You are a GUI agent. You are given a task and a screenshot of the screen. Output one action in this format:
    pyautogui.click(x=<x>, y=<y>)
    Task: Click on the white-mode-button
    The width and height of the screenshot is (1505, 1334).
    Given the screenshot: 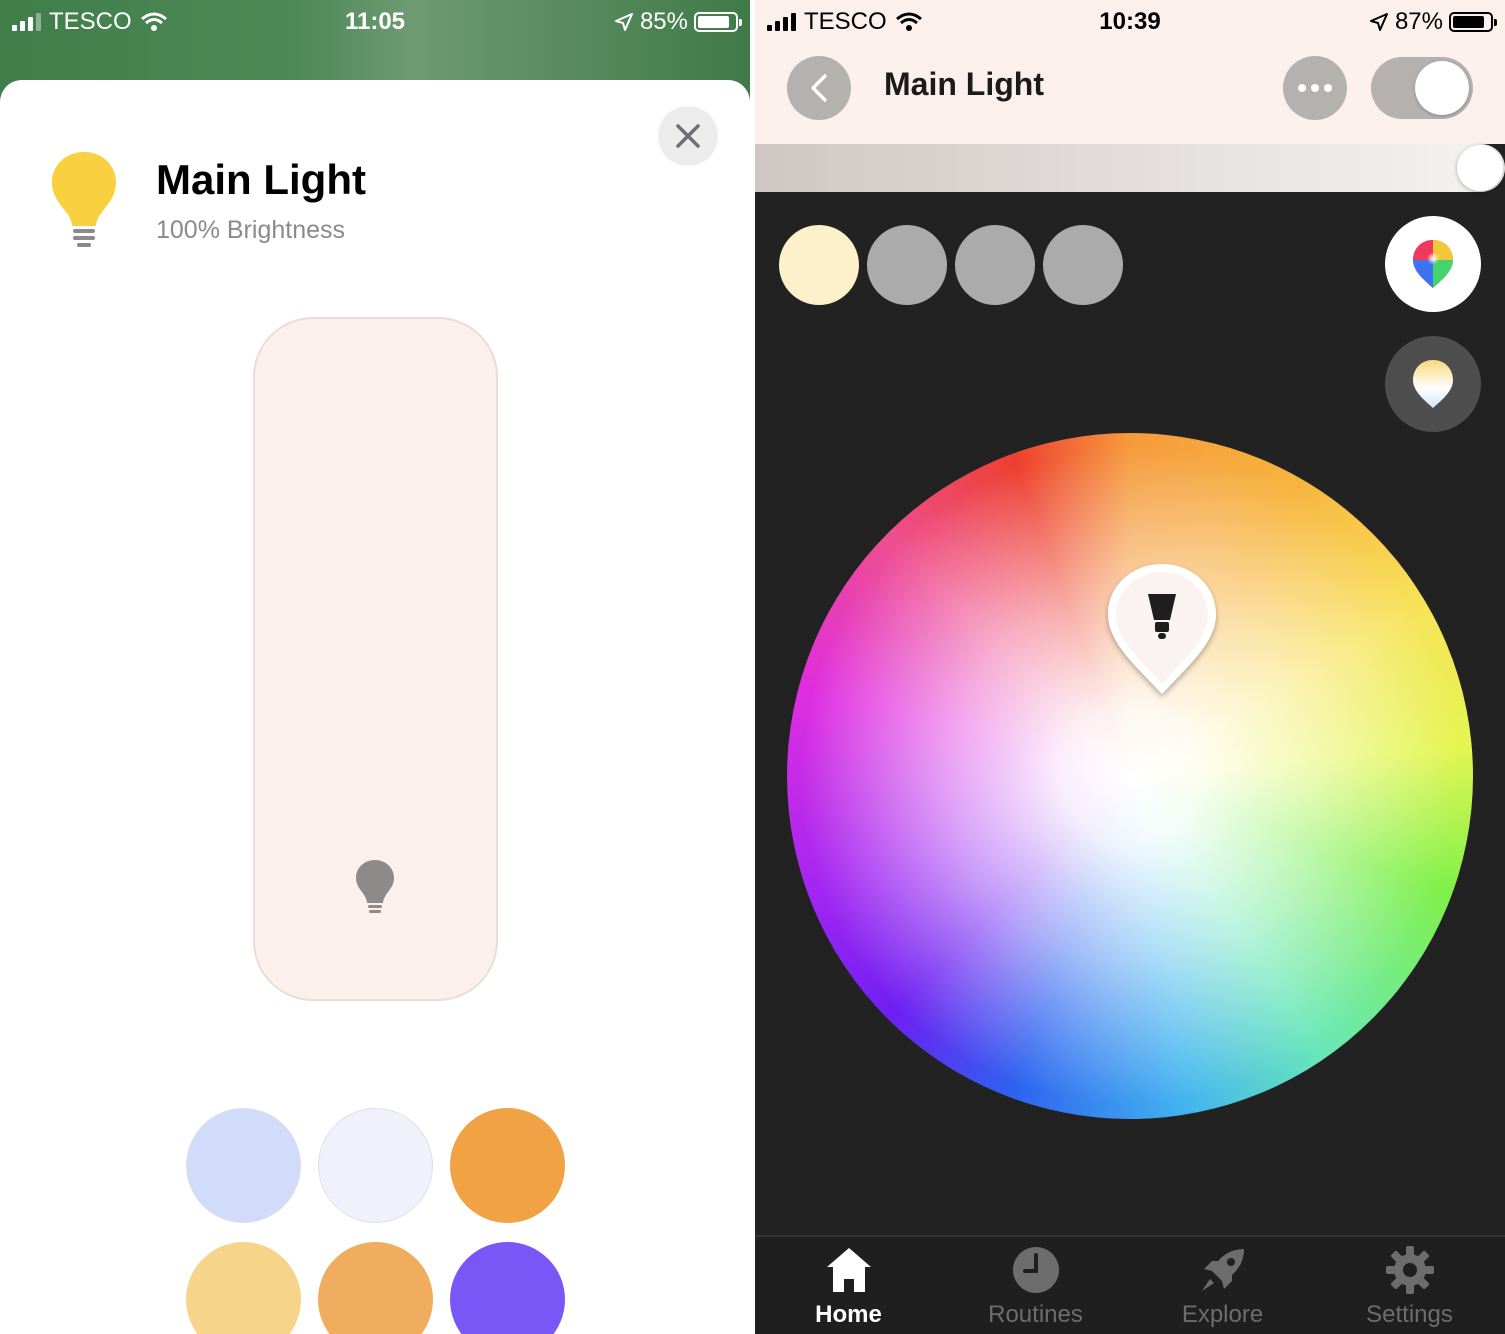 What is the action you would take?
    pyautogui.click(x=1433, y=384)
    